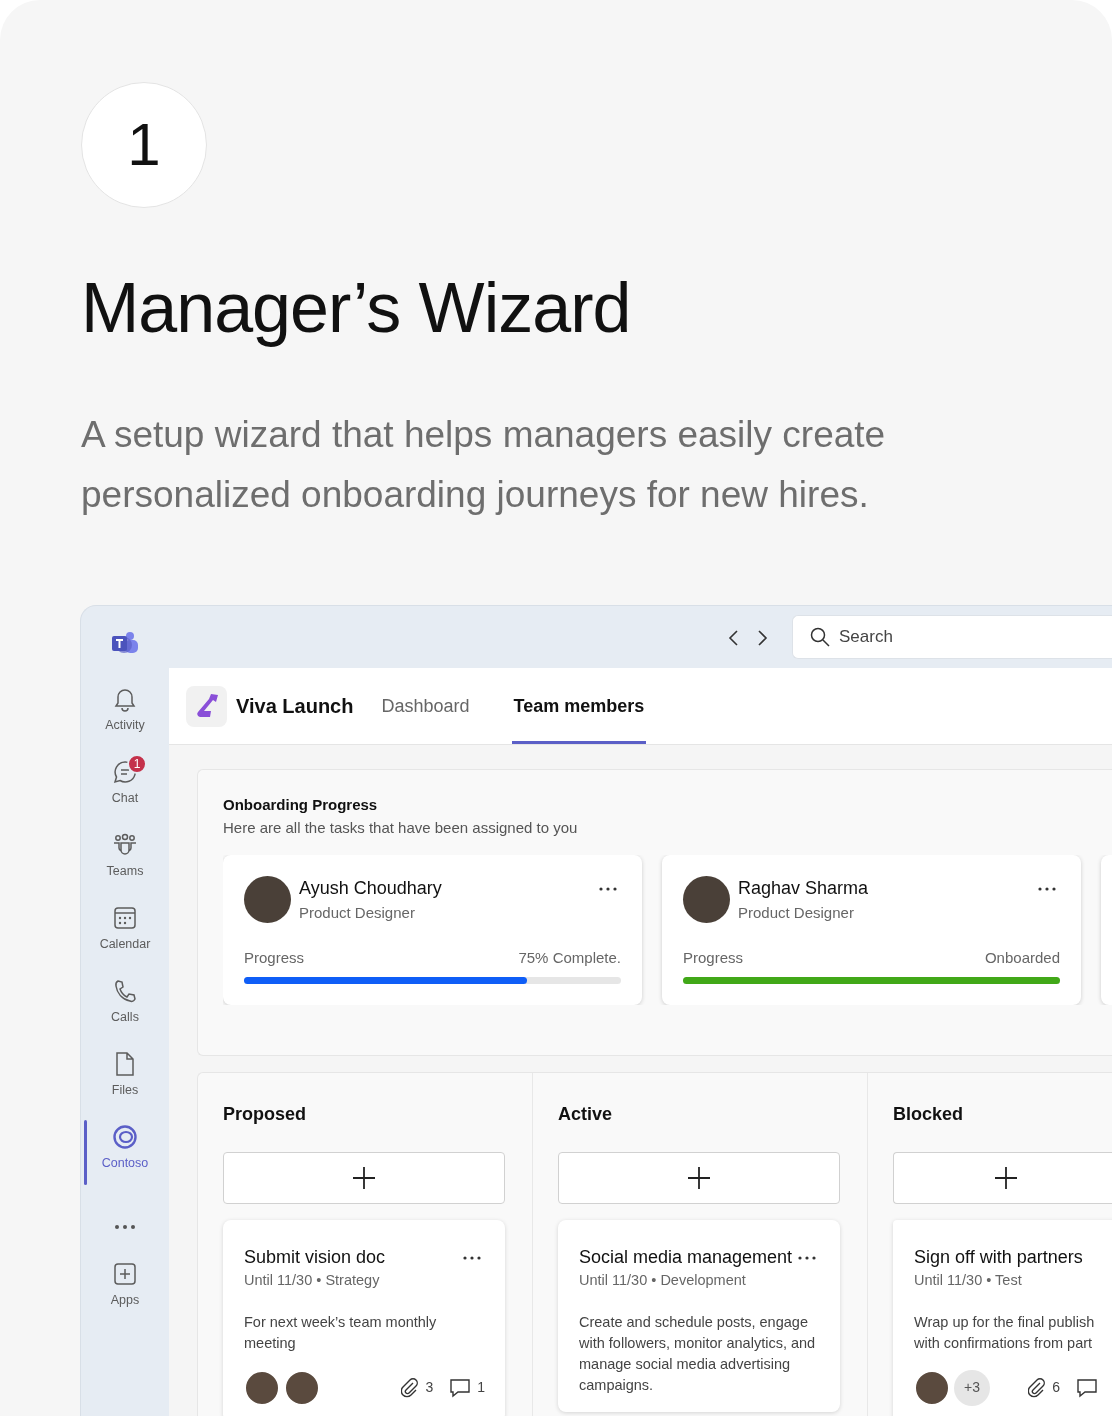 This screenshot has height=1416, width=1112. I want to click on member-name: Raghav Sharma, so click(804, 888).